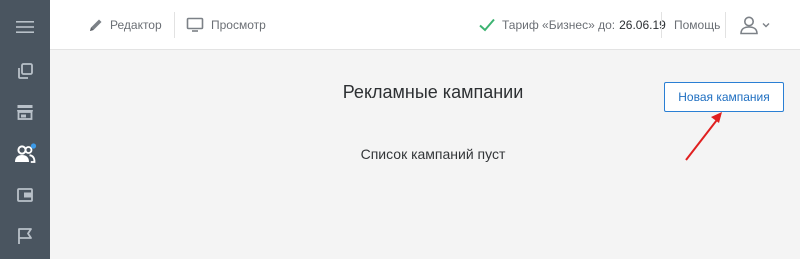 The height and width of the screenshot is (259, 800). What do you see at coordinates (238, 25) in the screenshot?
I see `preview-label: Просмотр` at bounding box center [238, 25].